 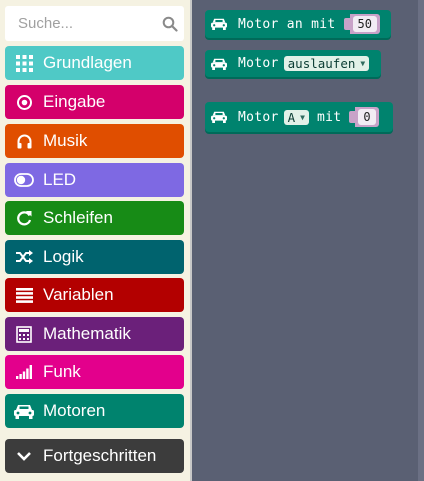 I want to click on block-motor-on: Motor an mit 50, so click(x=298, y=24).